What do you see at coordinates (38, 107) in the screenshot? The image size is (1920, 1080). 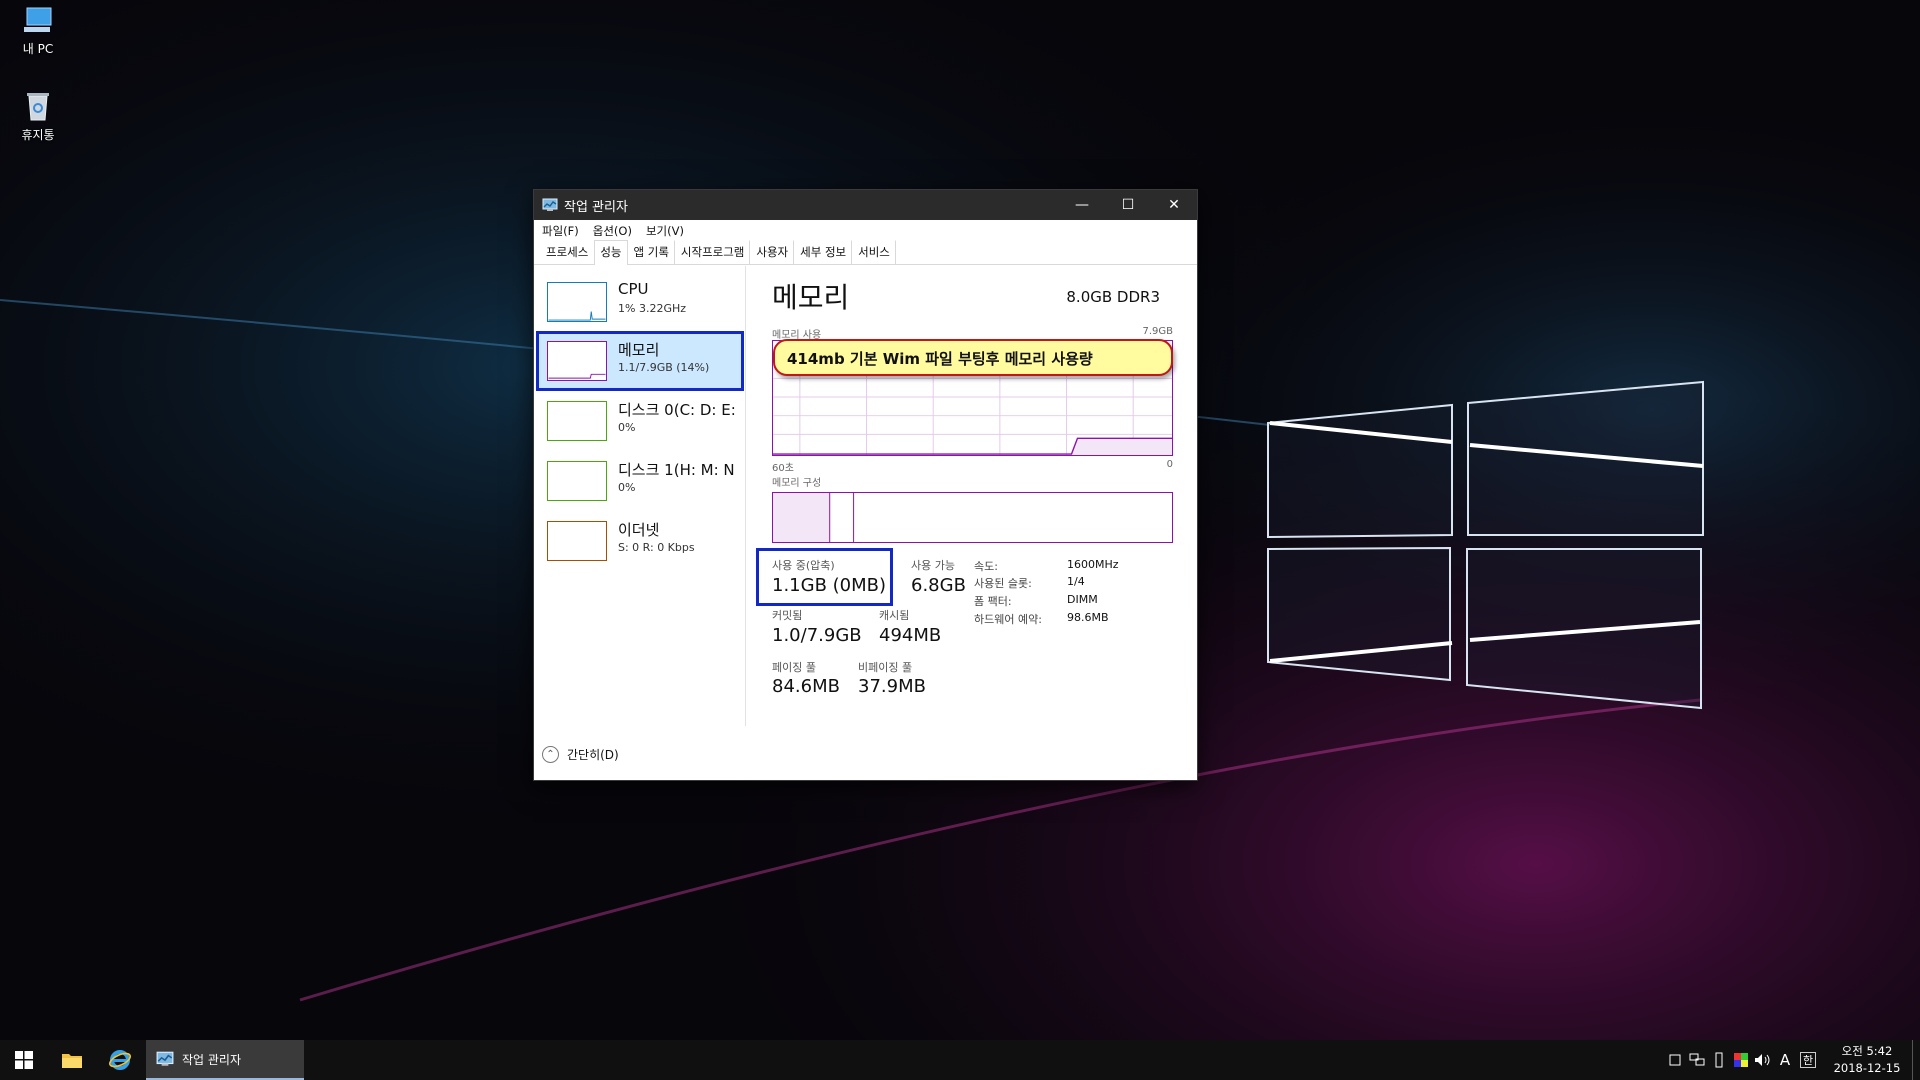 I see `recycle-bin-icon` at bounding box center [38, 107].